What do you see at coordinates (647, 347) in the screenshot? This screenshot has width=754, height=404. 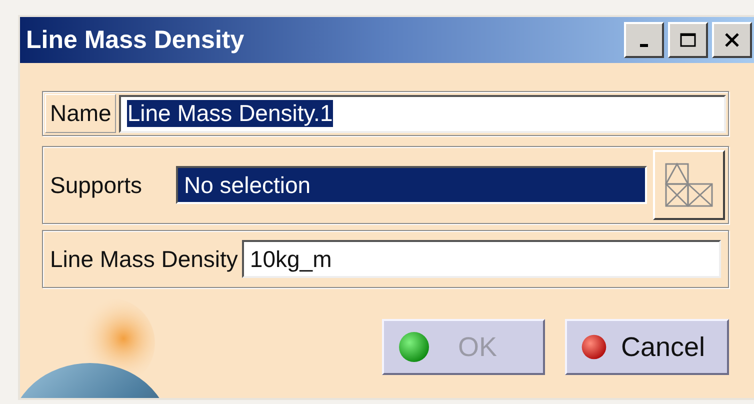 I see `cancel-button: Cancel` at bounding box center [647, 347].